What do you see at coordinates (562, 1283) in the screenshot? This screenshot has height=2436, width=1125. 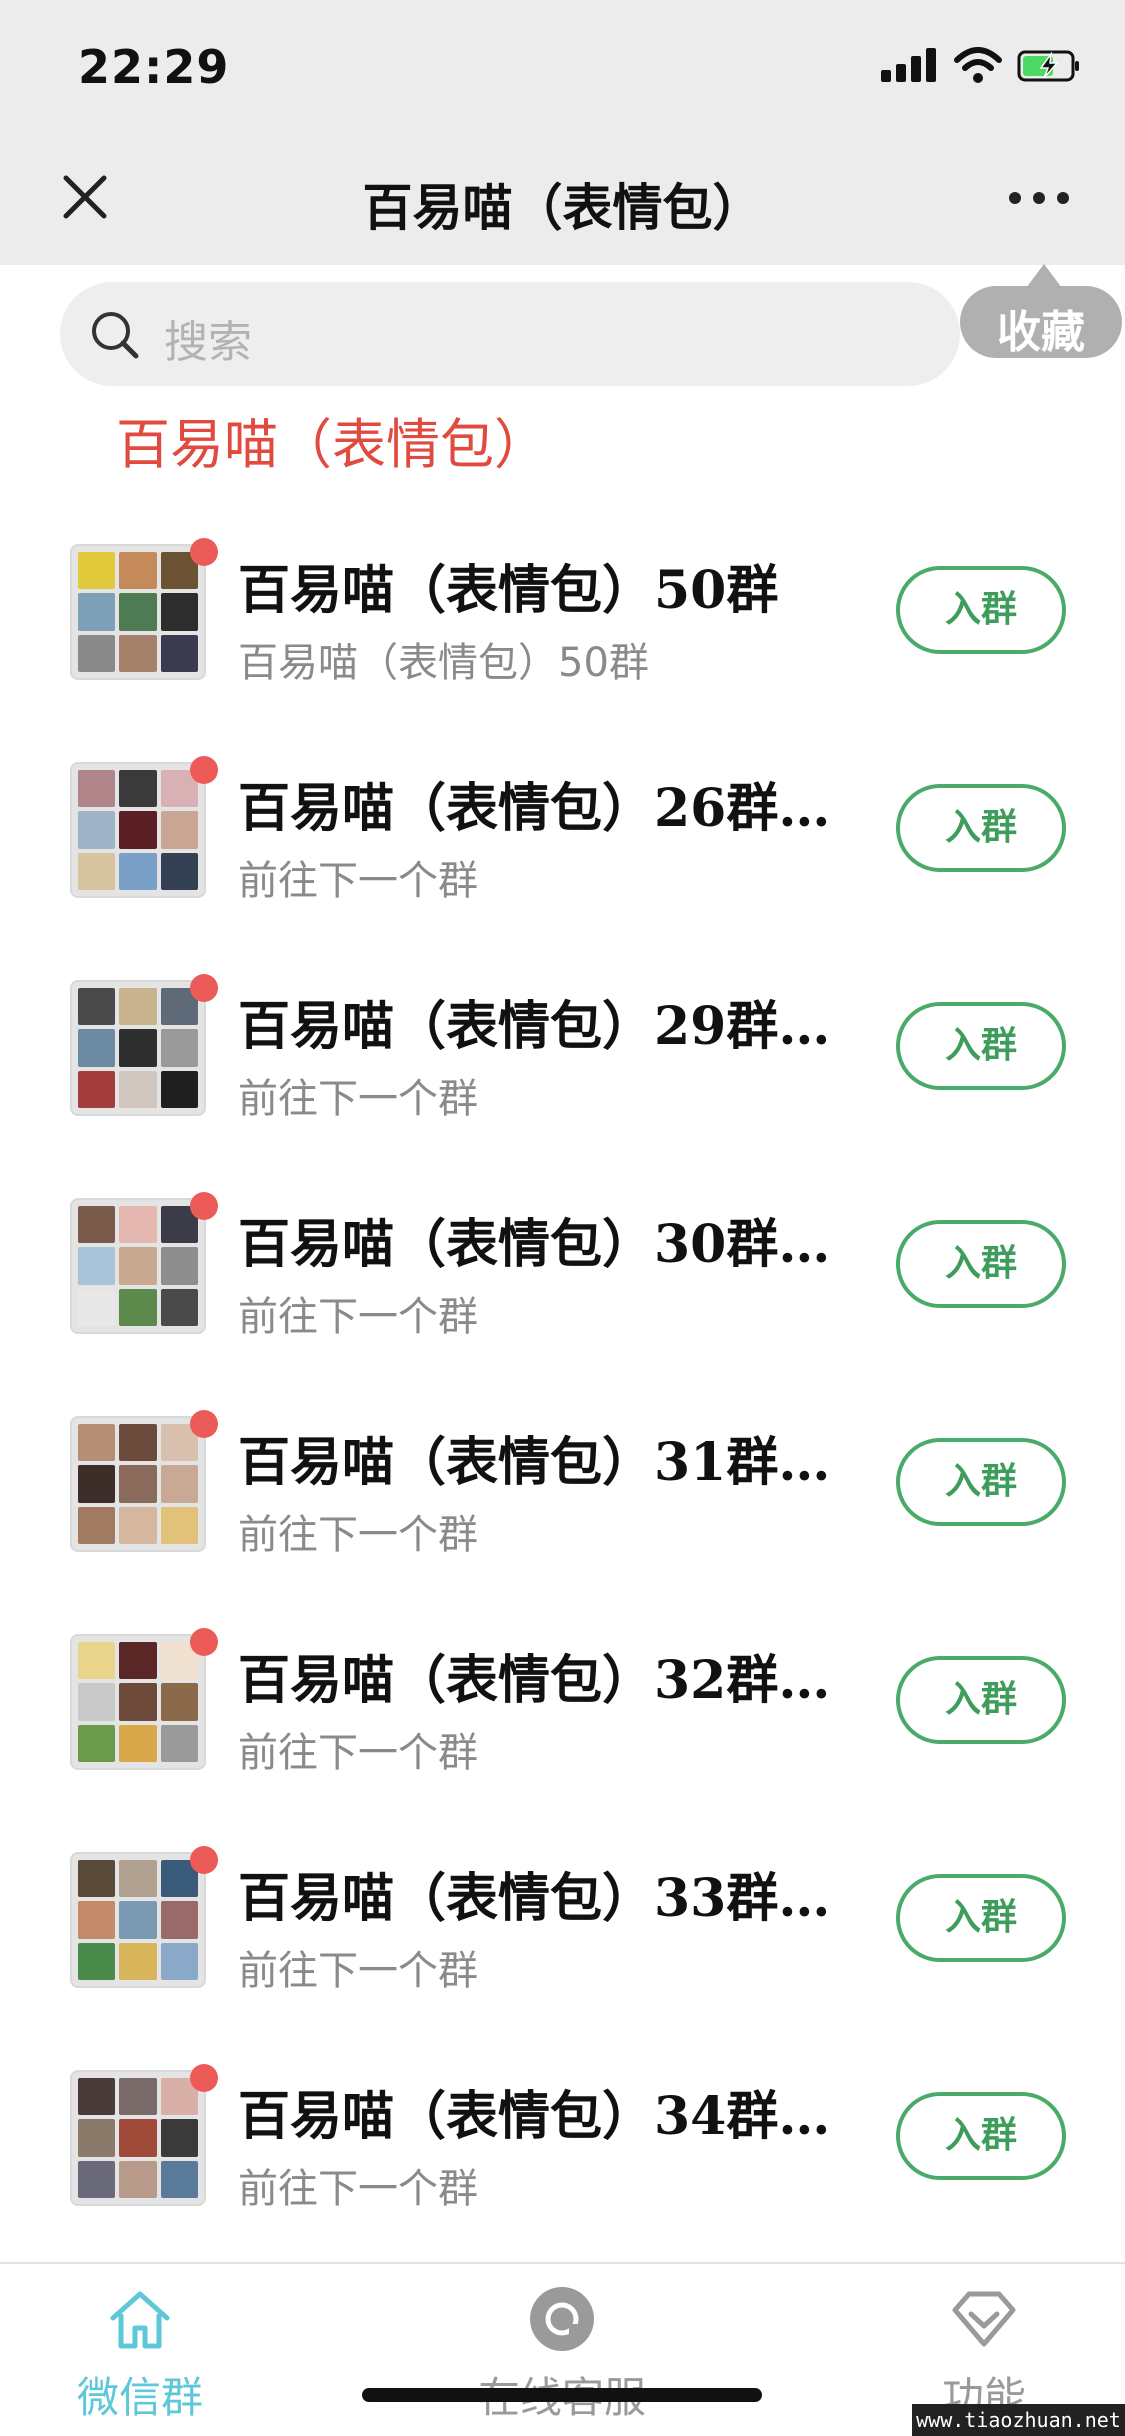 I see `list-item: 百易喵（表情包）30群… 前往下一个群 入群` at bounding box center [562, 1283].